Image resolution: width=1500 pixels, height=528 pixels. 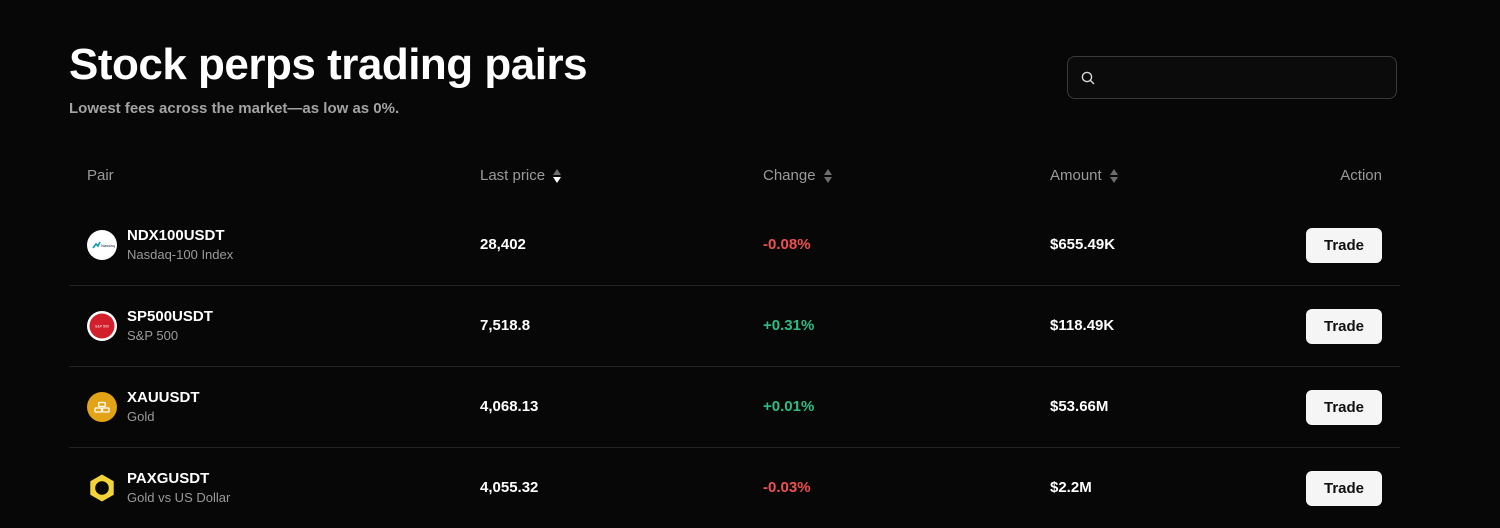 I want to click on column-header-change: Change, so click(x=797, y=176).